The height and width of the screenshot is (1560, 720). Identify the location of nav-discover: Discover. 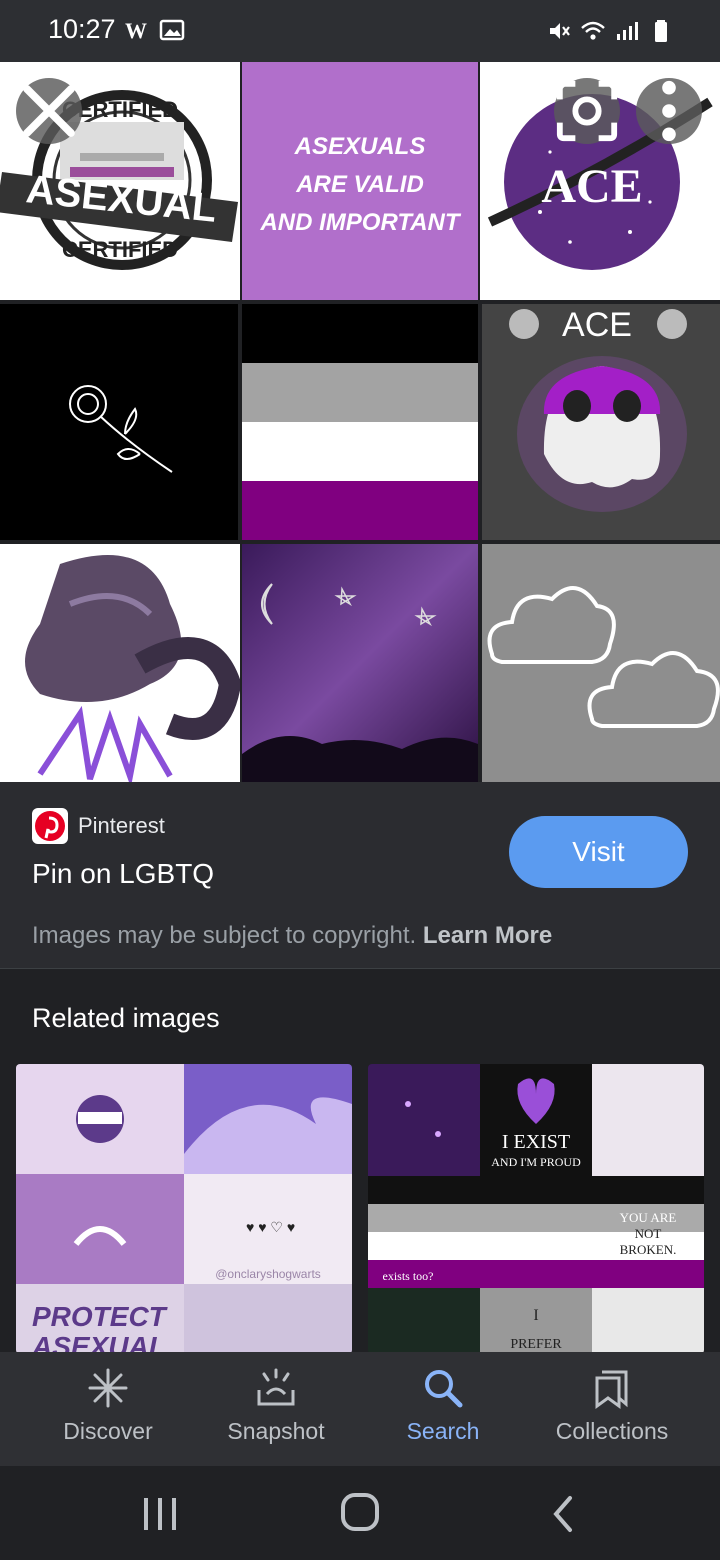
(108, 1405).